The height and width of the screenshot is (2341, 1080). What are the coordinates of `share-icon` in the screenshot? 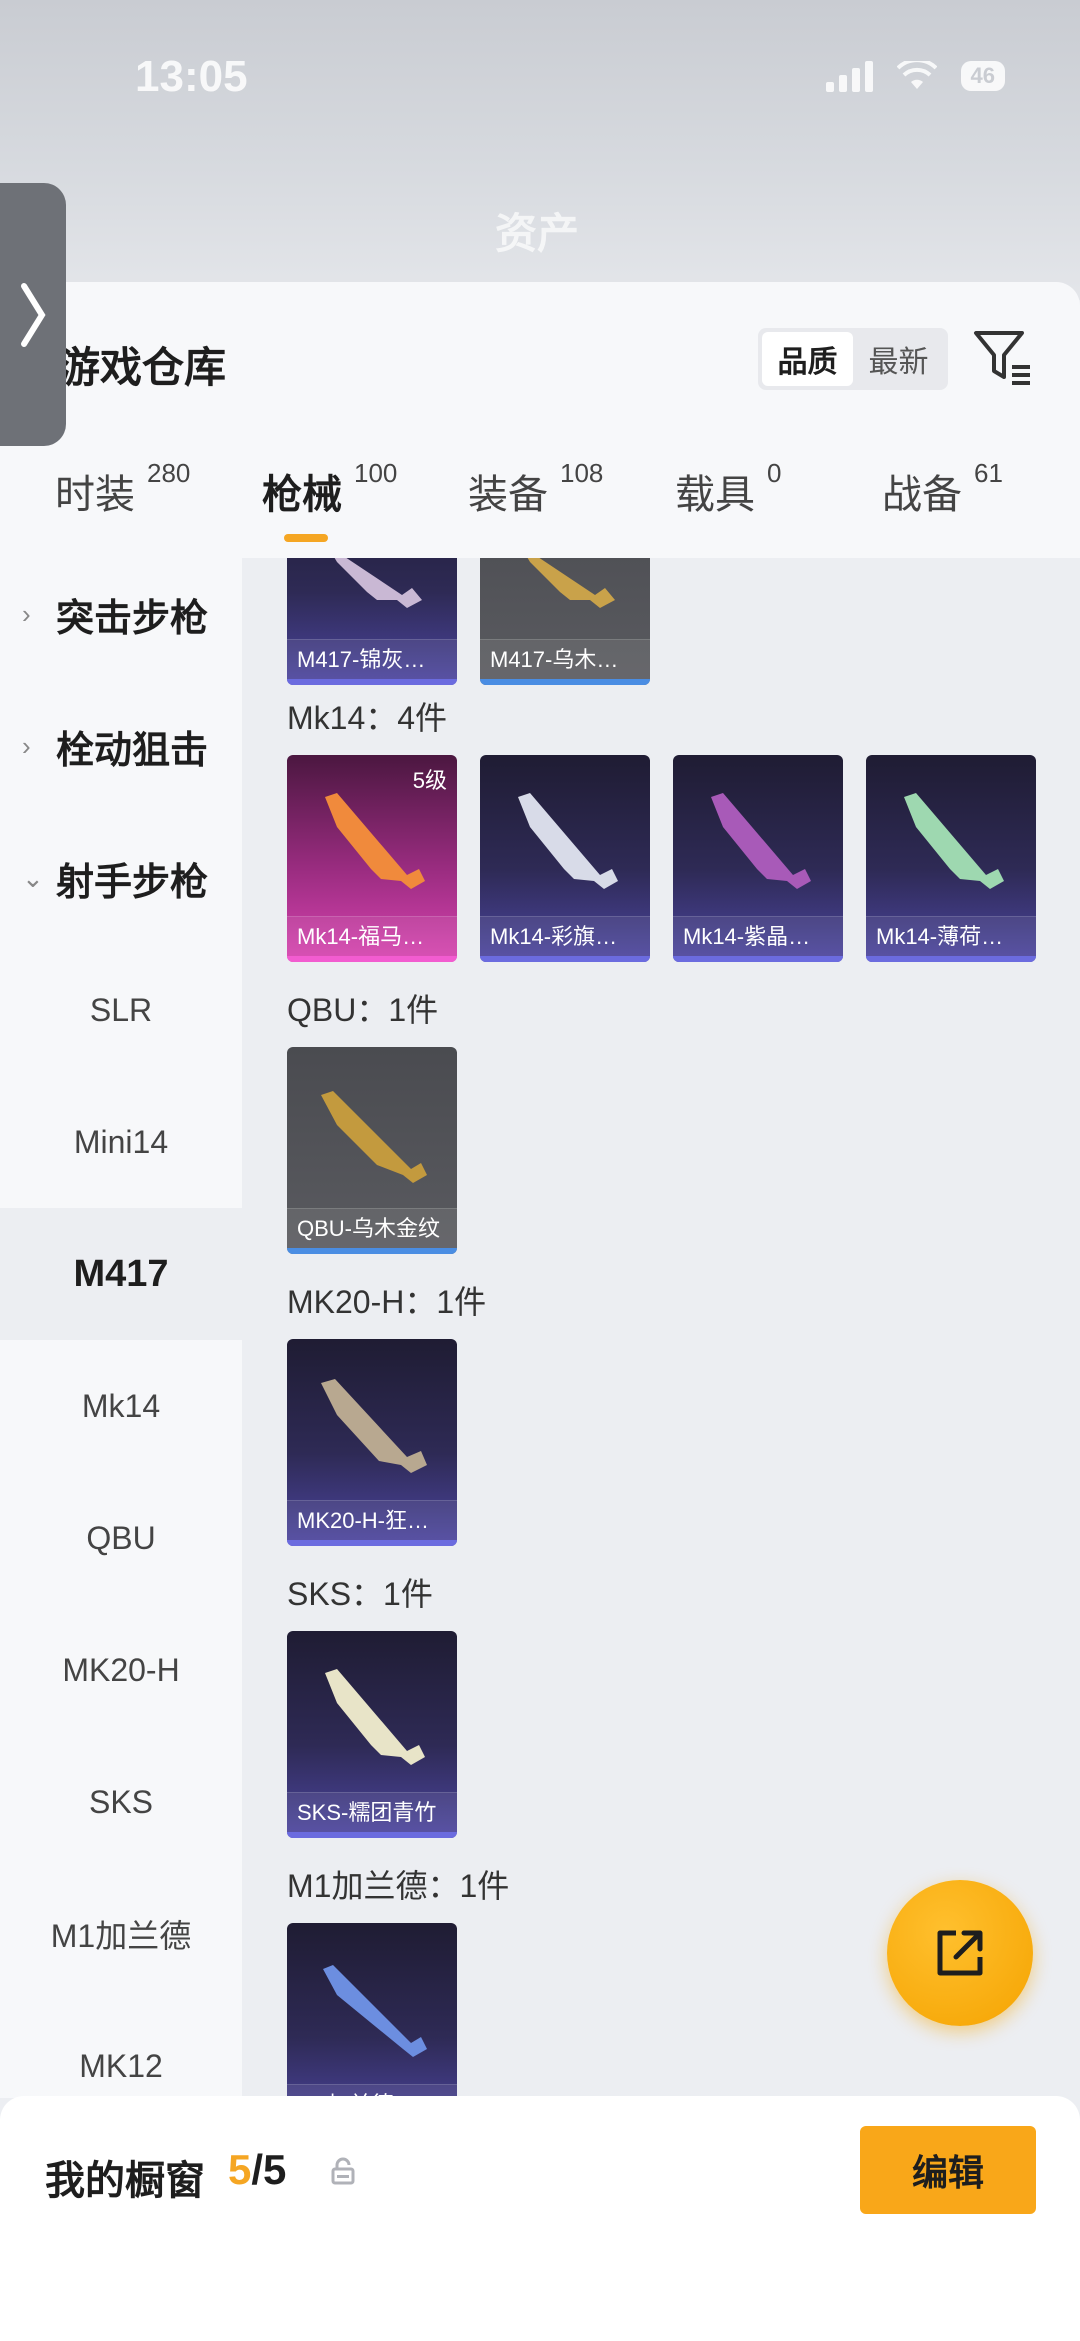 It's located at (960, 1953).